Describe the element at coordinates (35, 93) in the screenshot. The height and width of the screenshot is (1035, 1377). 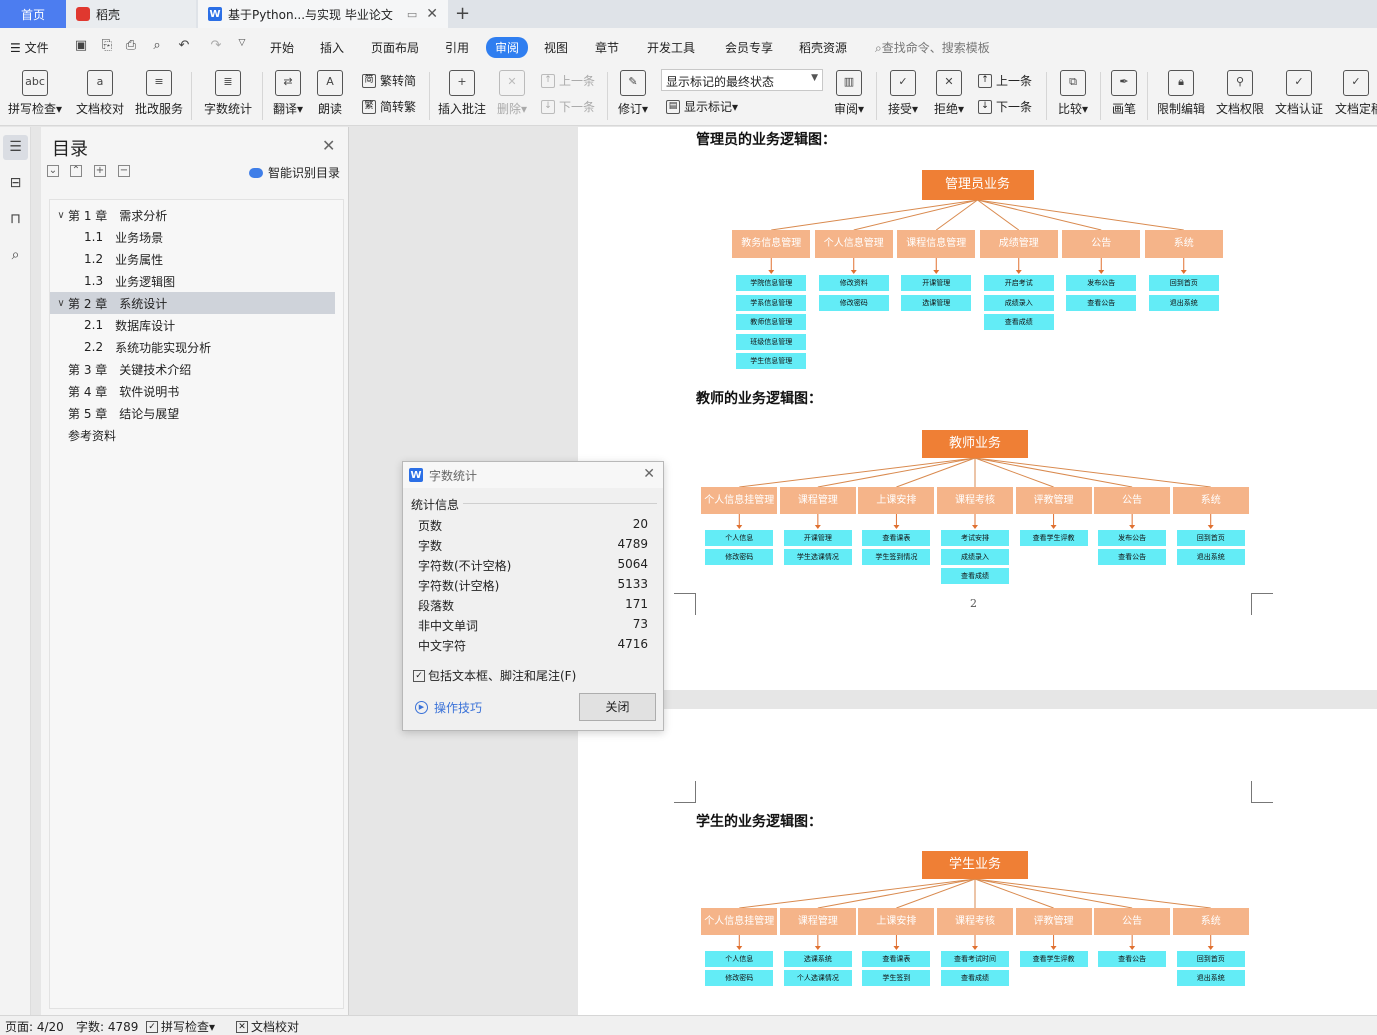
I see `spell-check-button: abc 拼写检查▾` at that location.